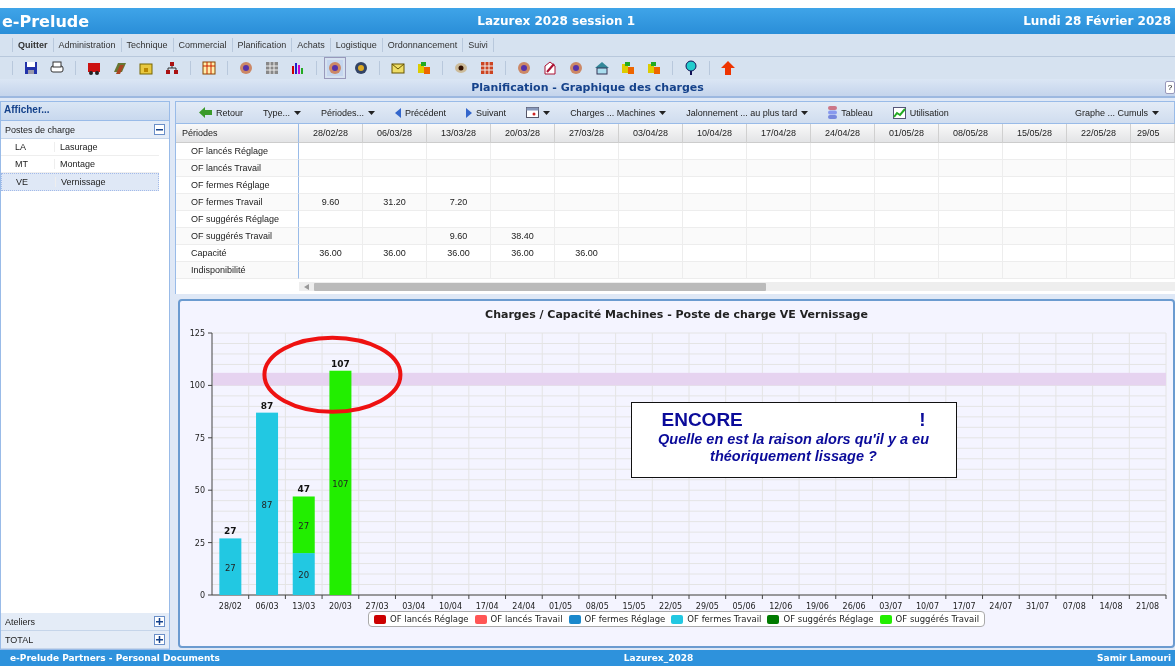 This screenshot has height=666, width=1175. Describe the element at coordinates (550, 68) in the screenshot. I see `pencil-icon` at that location.